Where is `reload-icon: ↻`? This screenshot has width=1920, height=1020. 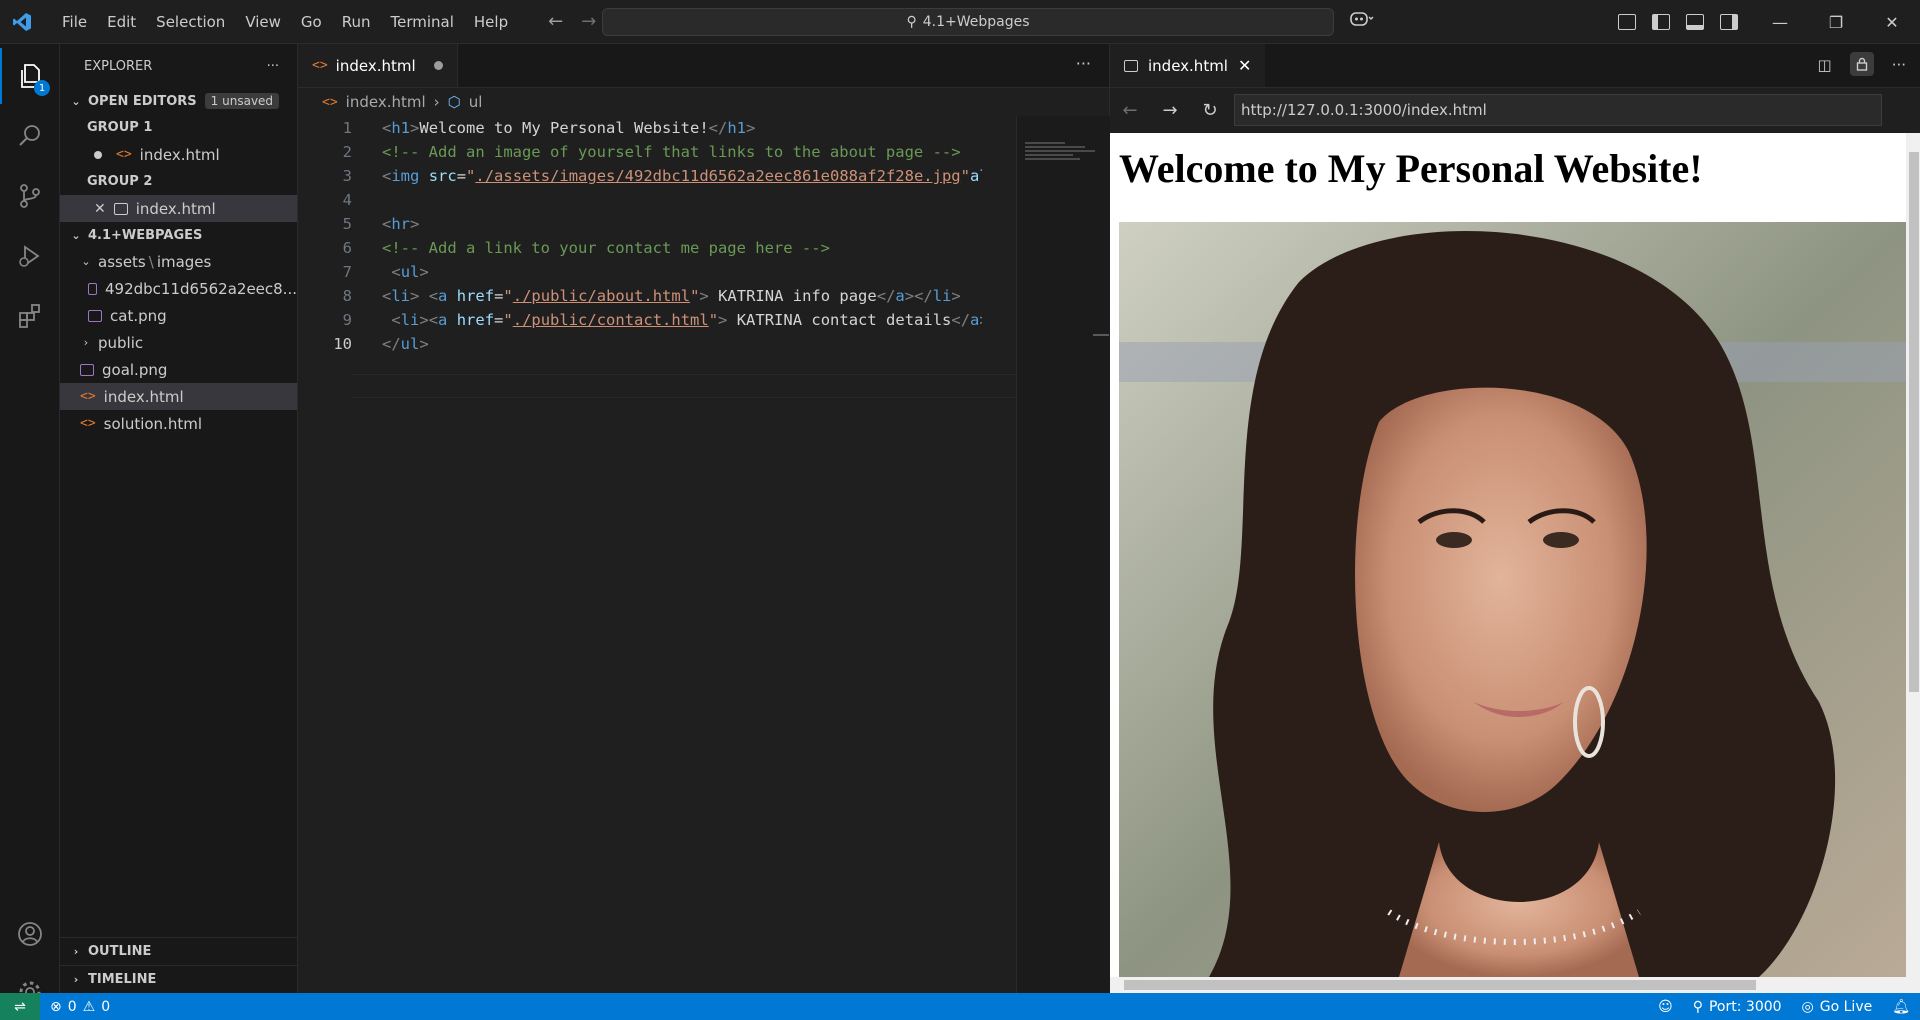
reload-icon: ↻ is located at coordinates (1210, 110).